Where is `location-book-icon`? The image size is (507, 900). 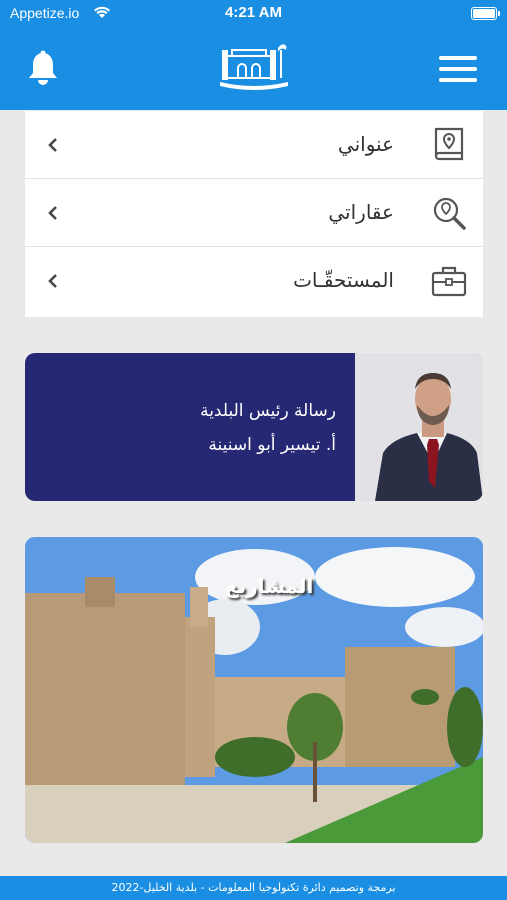 location-book-icon is located at coordinates (449, 144).